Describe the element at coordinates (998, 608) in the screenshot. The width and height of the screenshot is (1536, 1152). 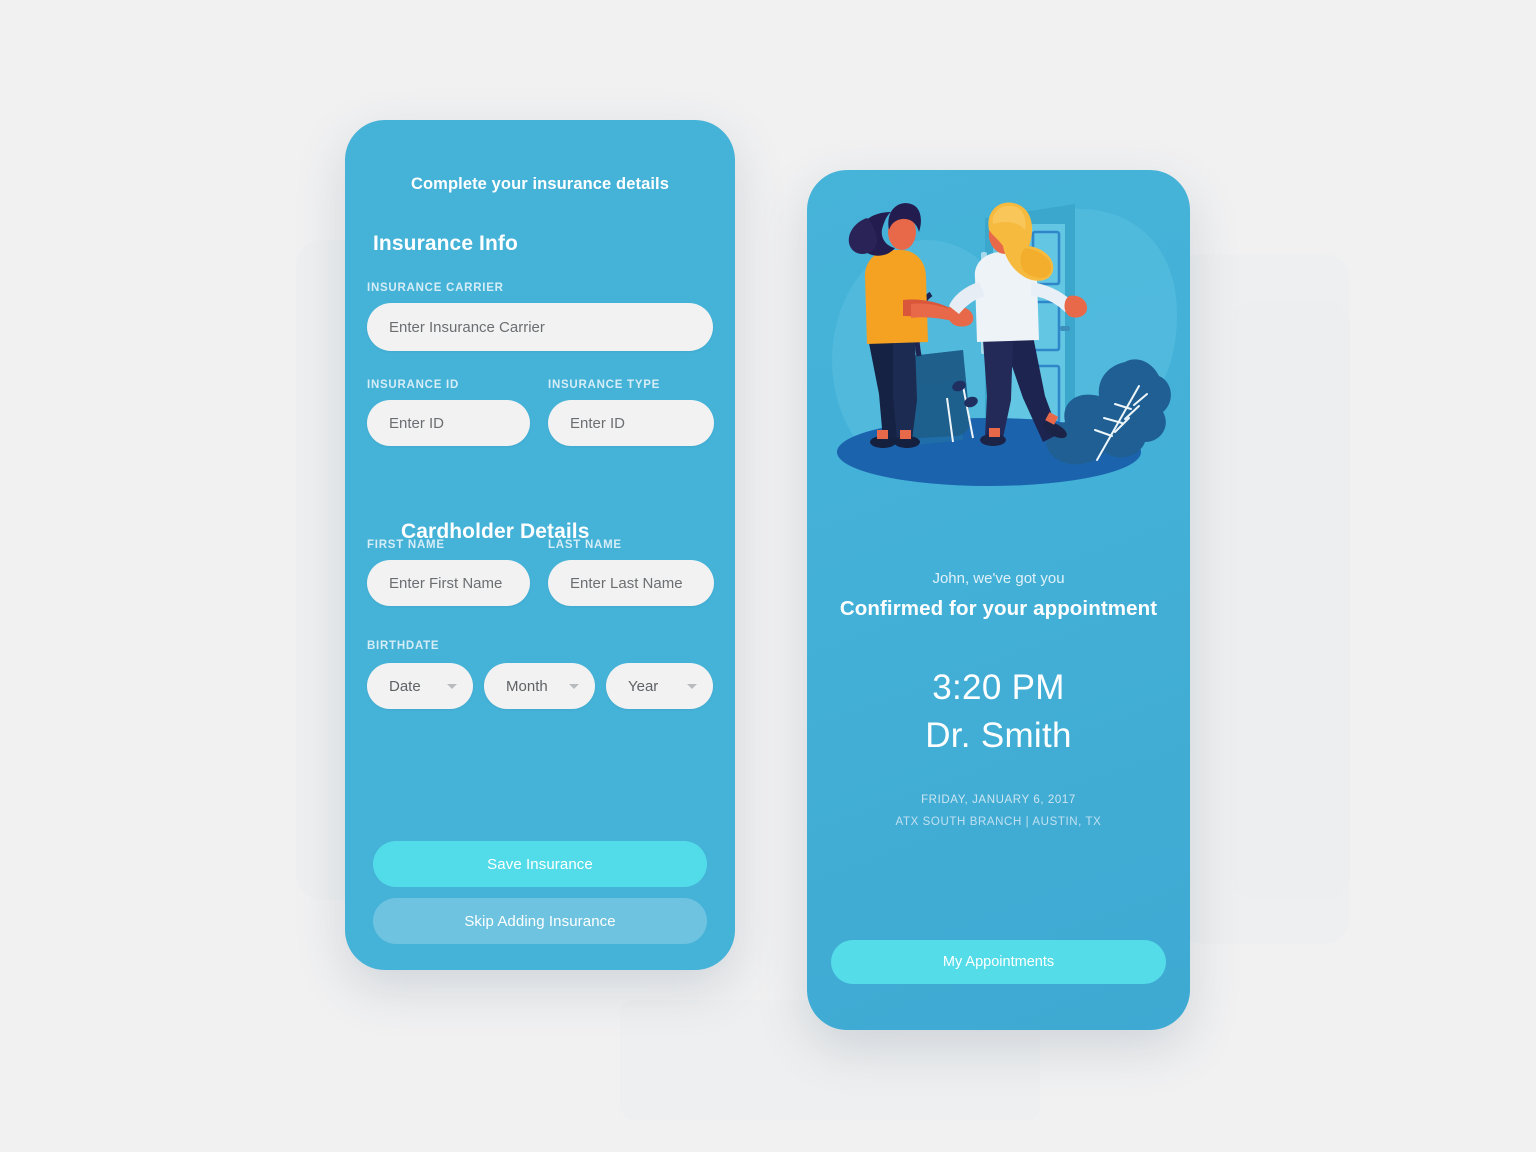
I see `confirmation-headline: Confirmed for your appointment` at that location.